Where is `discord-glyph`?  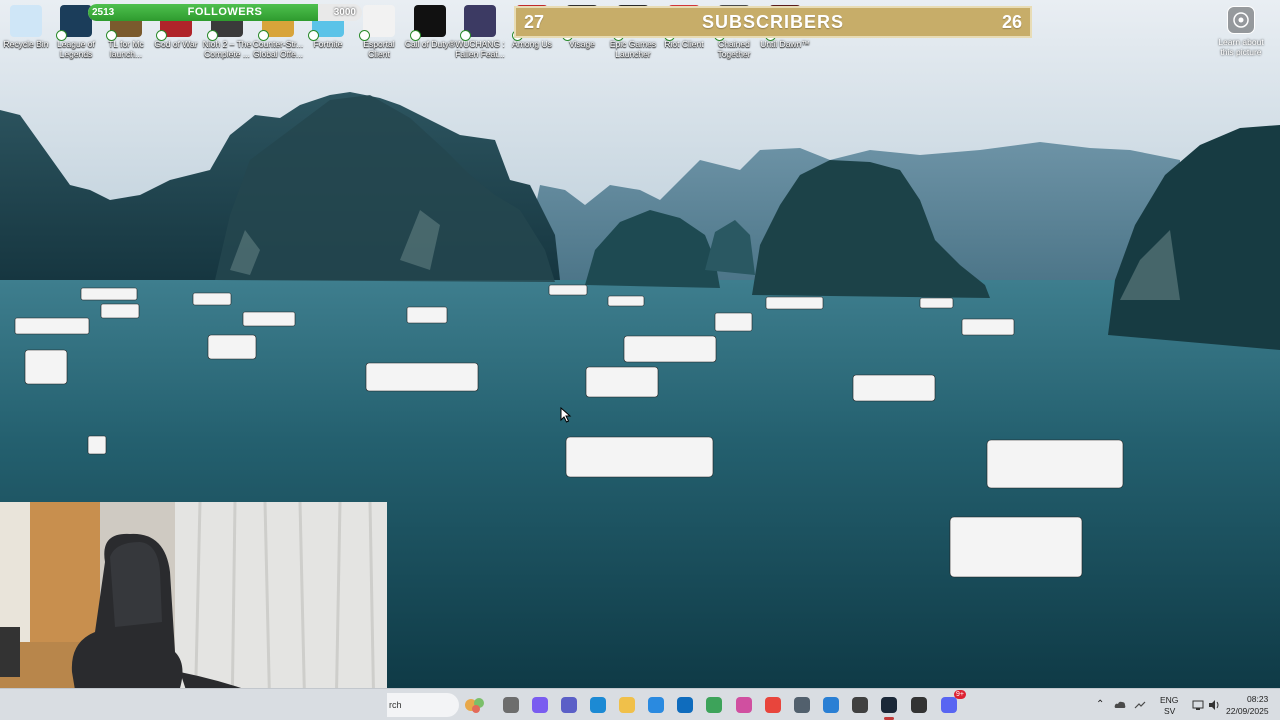 discord-glyph is located at coordinates (949, 705).